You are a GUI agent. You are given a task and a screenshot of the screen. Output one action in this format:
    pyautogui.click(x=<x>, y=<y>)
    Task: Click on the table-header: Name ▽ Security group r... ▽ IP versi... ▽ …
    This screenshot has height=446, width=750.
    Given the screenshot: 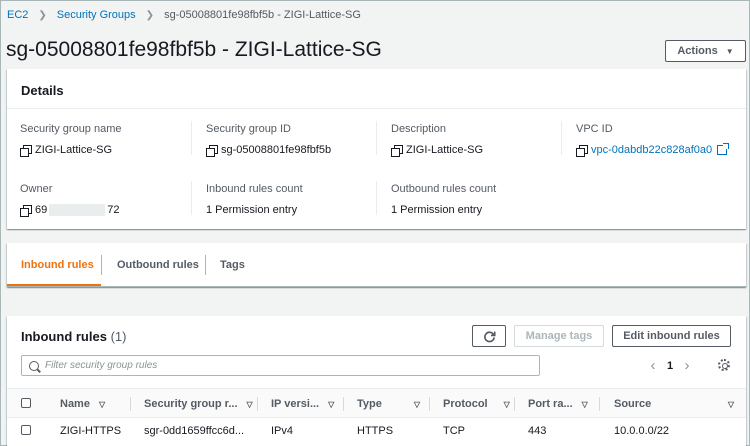 What is the action you would take?
    pyautogui.click(x=376, y=403)
    